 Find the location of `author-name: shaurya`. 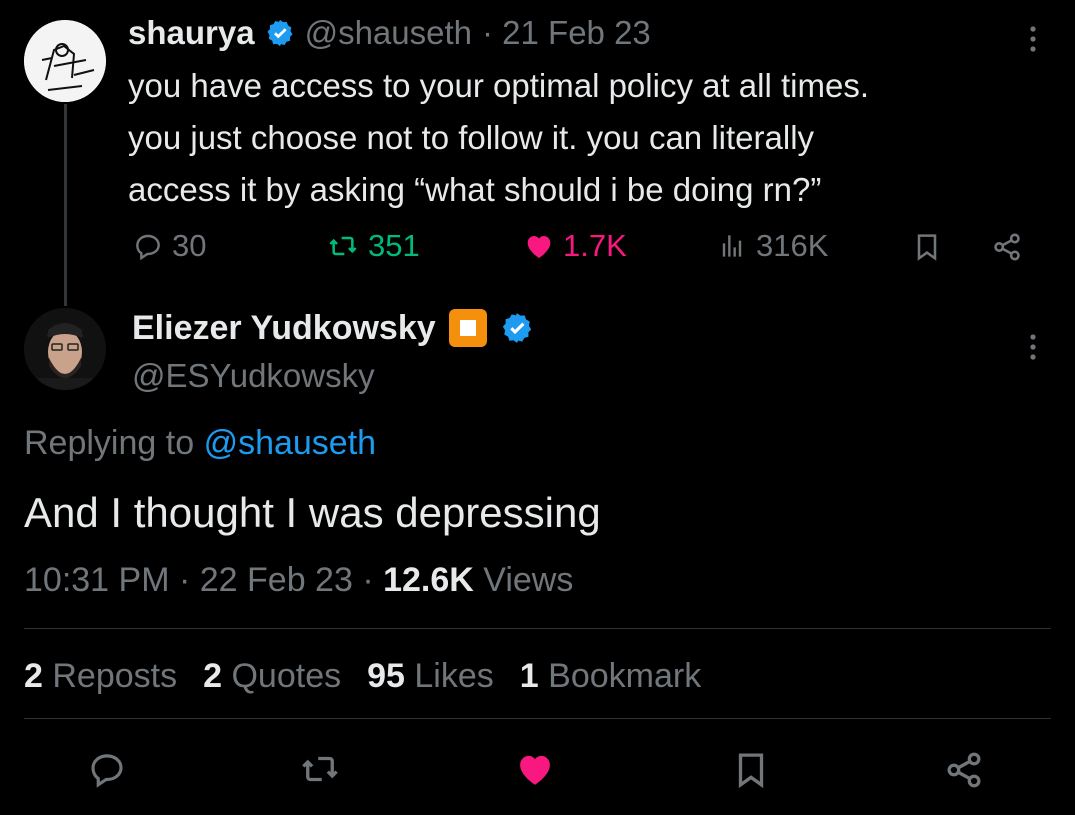

author-name: shaurya is located at coordinates (191, 33).